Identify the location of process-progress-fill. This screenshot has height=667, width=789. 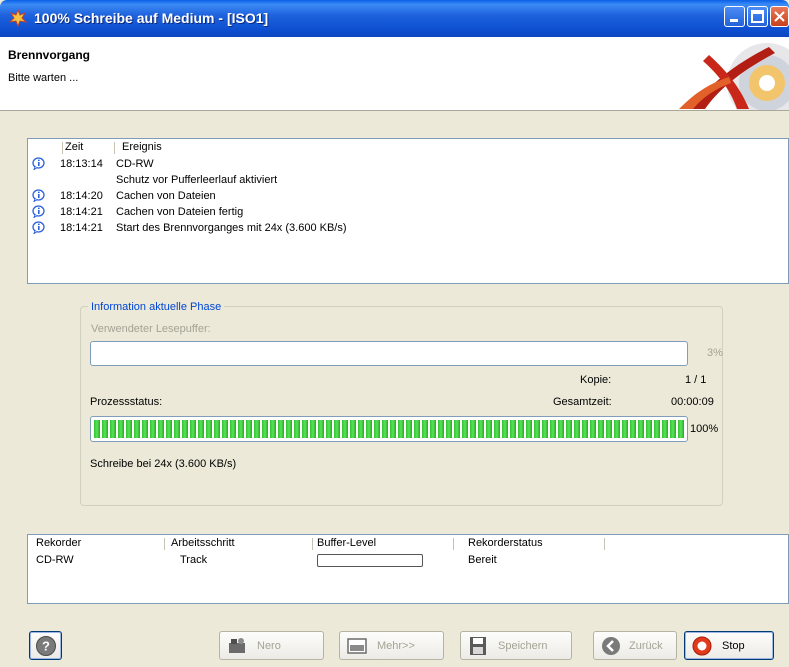
(389, 429).